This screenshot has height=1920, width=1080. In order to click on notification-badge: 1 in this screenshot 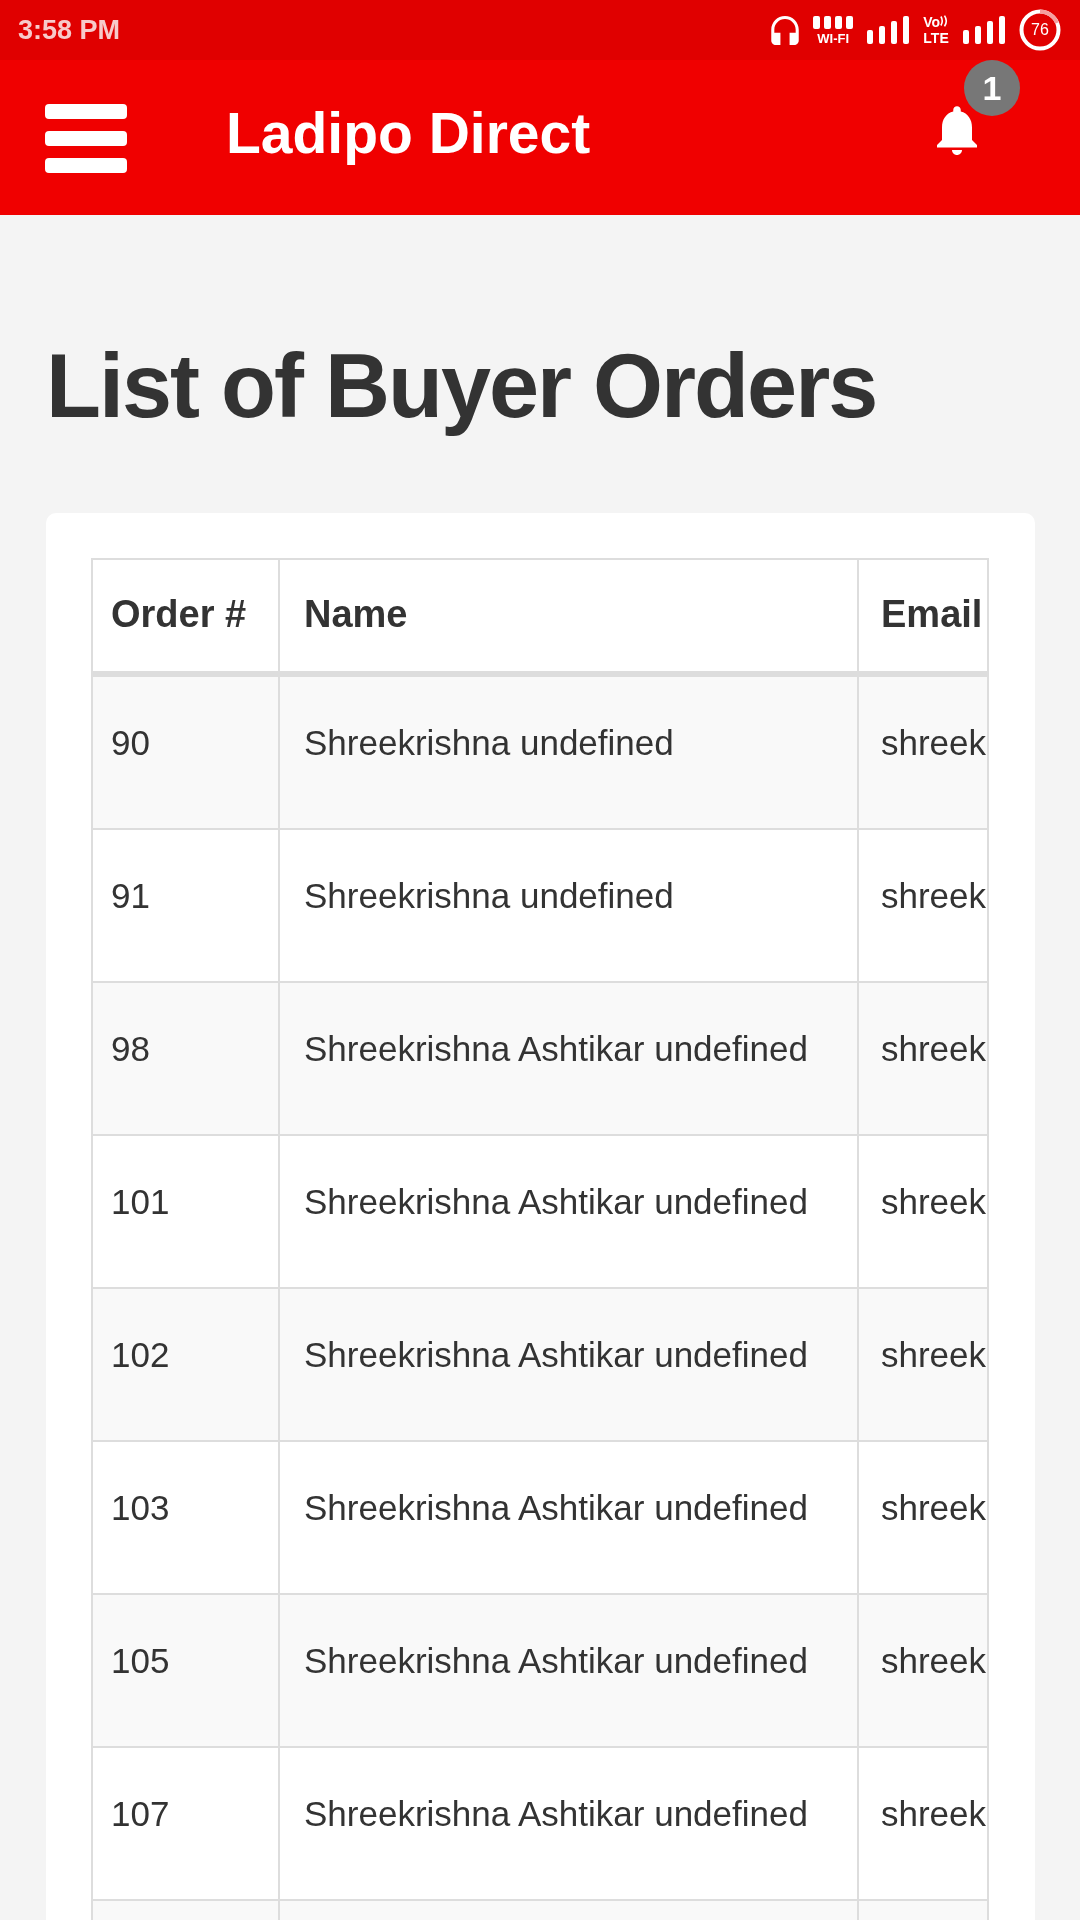, I will do `click(992, 88)`.